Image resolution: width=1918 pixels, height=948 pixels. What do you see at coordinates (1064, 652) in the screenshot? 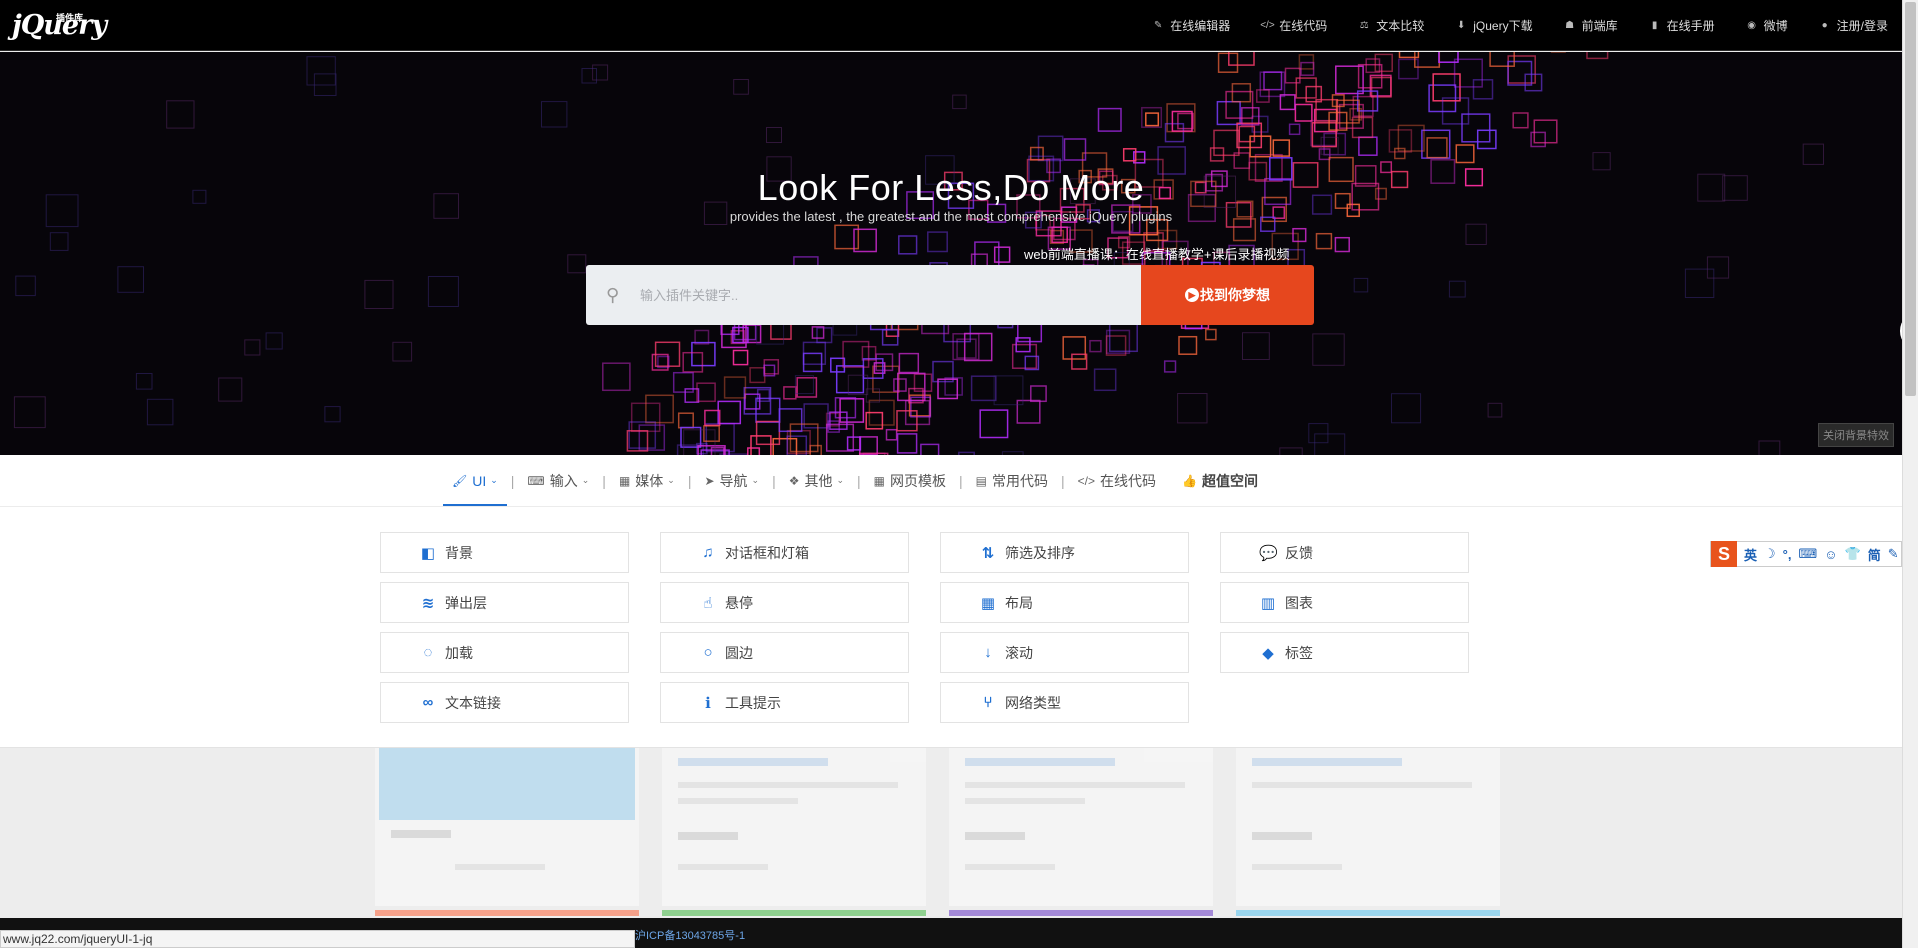
I see `category-item: ↓ 滚动` at bounding box center [1064, 652].